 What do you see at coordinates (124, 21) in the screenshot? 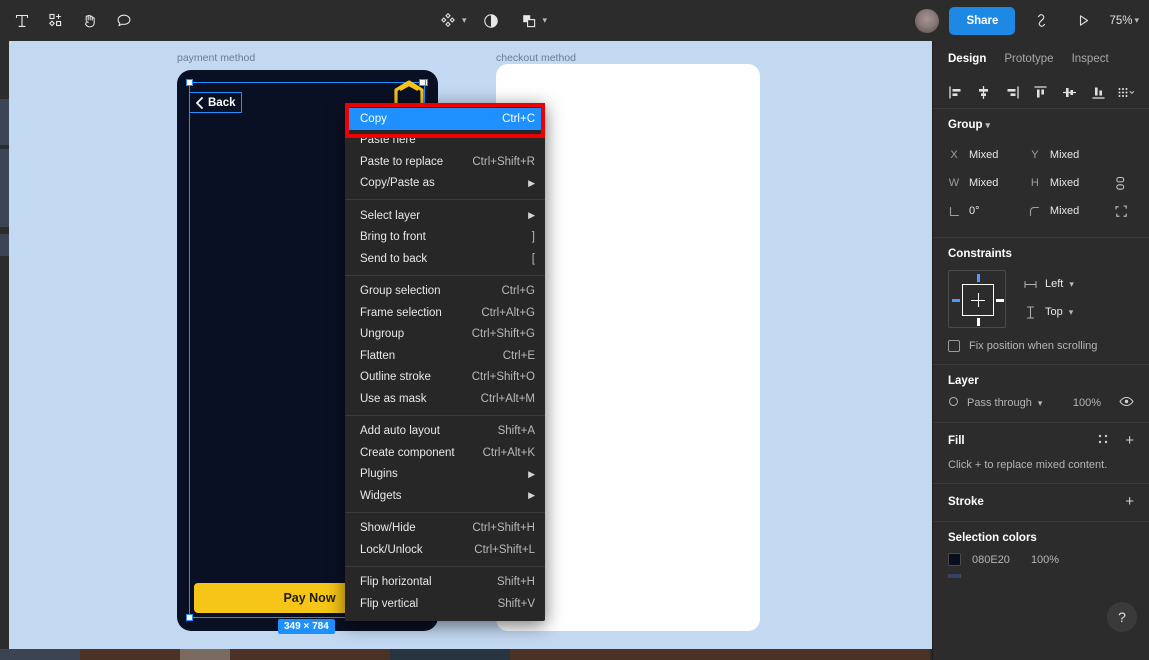
I see `comment-tool-icon` at bounding box center [124, 21].